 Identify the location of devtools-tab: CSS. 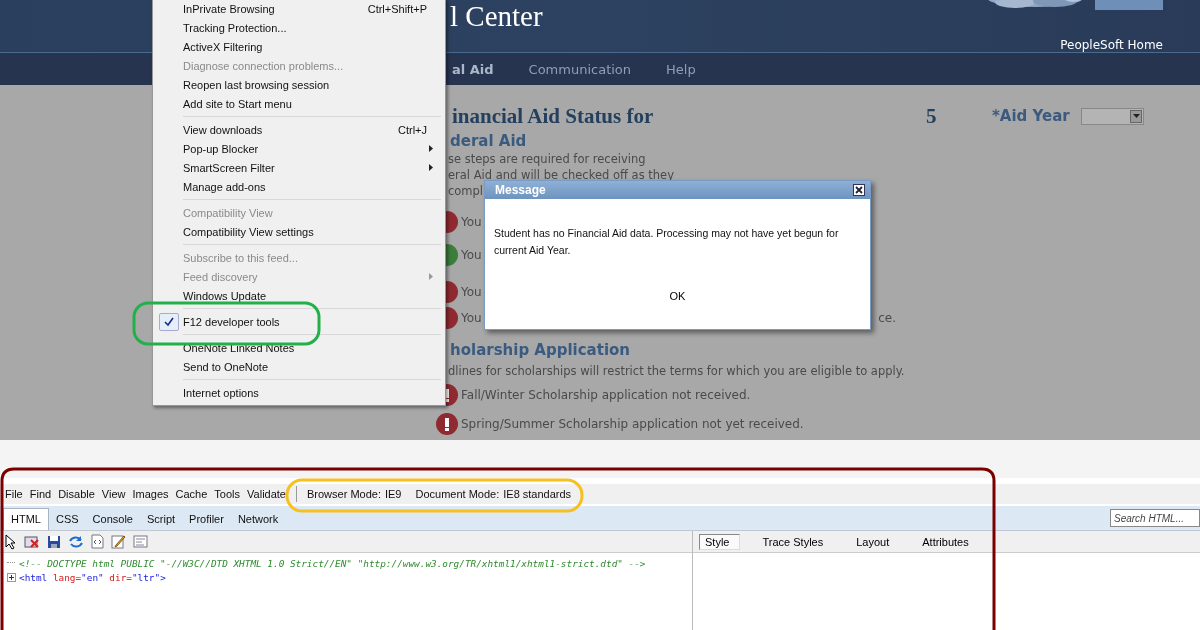
(67, 519).